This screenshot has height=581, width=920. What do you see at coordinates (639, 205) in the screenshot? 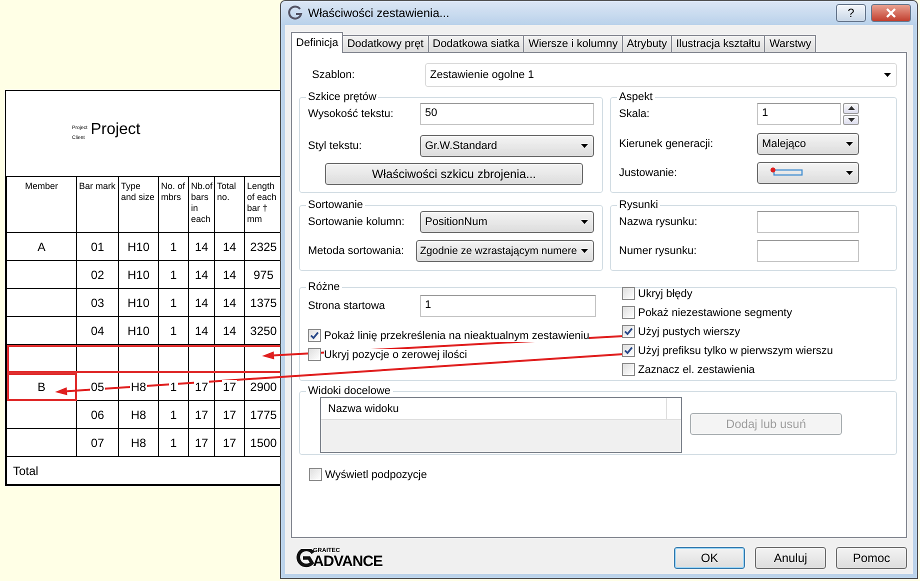
I see `group-title: Rysunki` at bounding box center [639, 205].